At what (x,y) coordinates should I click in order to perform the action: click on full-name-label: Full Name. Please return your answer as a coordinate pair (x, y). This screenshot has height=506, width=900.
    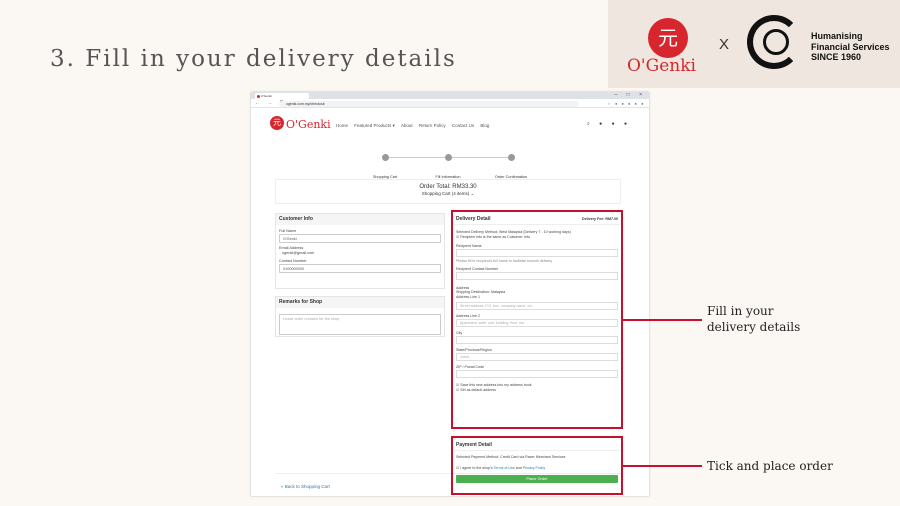
    Looking at the image, I should click on (288, 231).